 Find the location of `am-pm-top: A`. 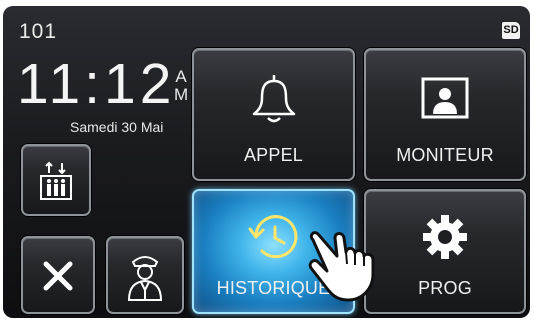

am-pm-top: A is located at coordinates (181, 76).